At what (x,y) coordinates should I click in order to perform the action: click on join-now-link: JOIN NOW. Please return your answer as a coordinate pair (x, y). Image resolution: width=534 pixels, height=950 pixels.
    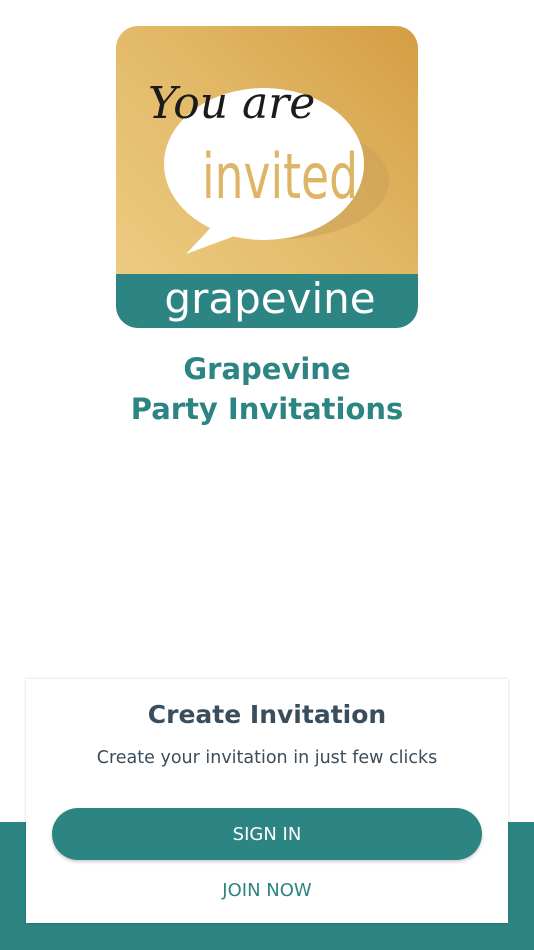
    Looking at the image, I should click on (267, 891).